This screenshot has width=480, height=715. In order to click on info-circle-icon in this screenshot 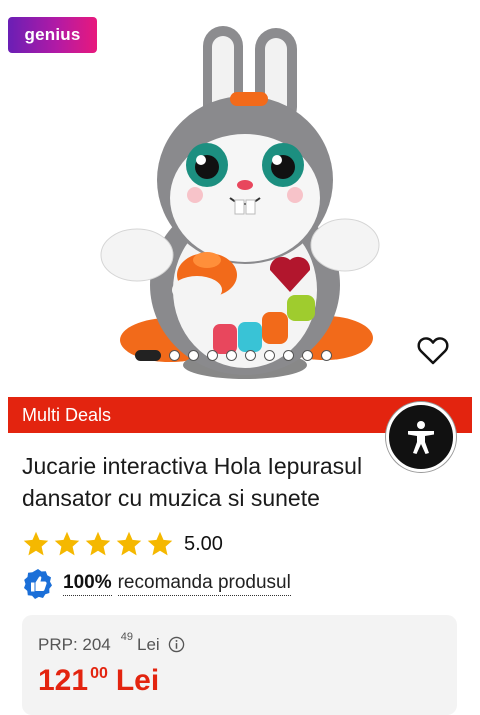, I will do `click(176, 644)`.